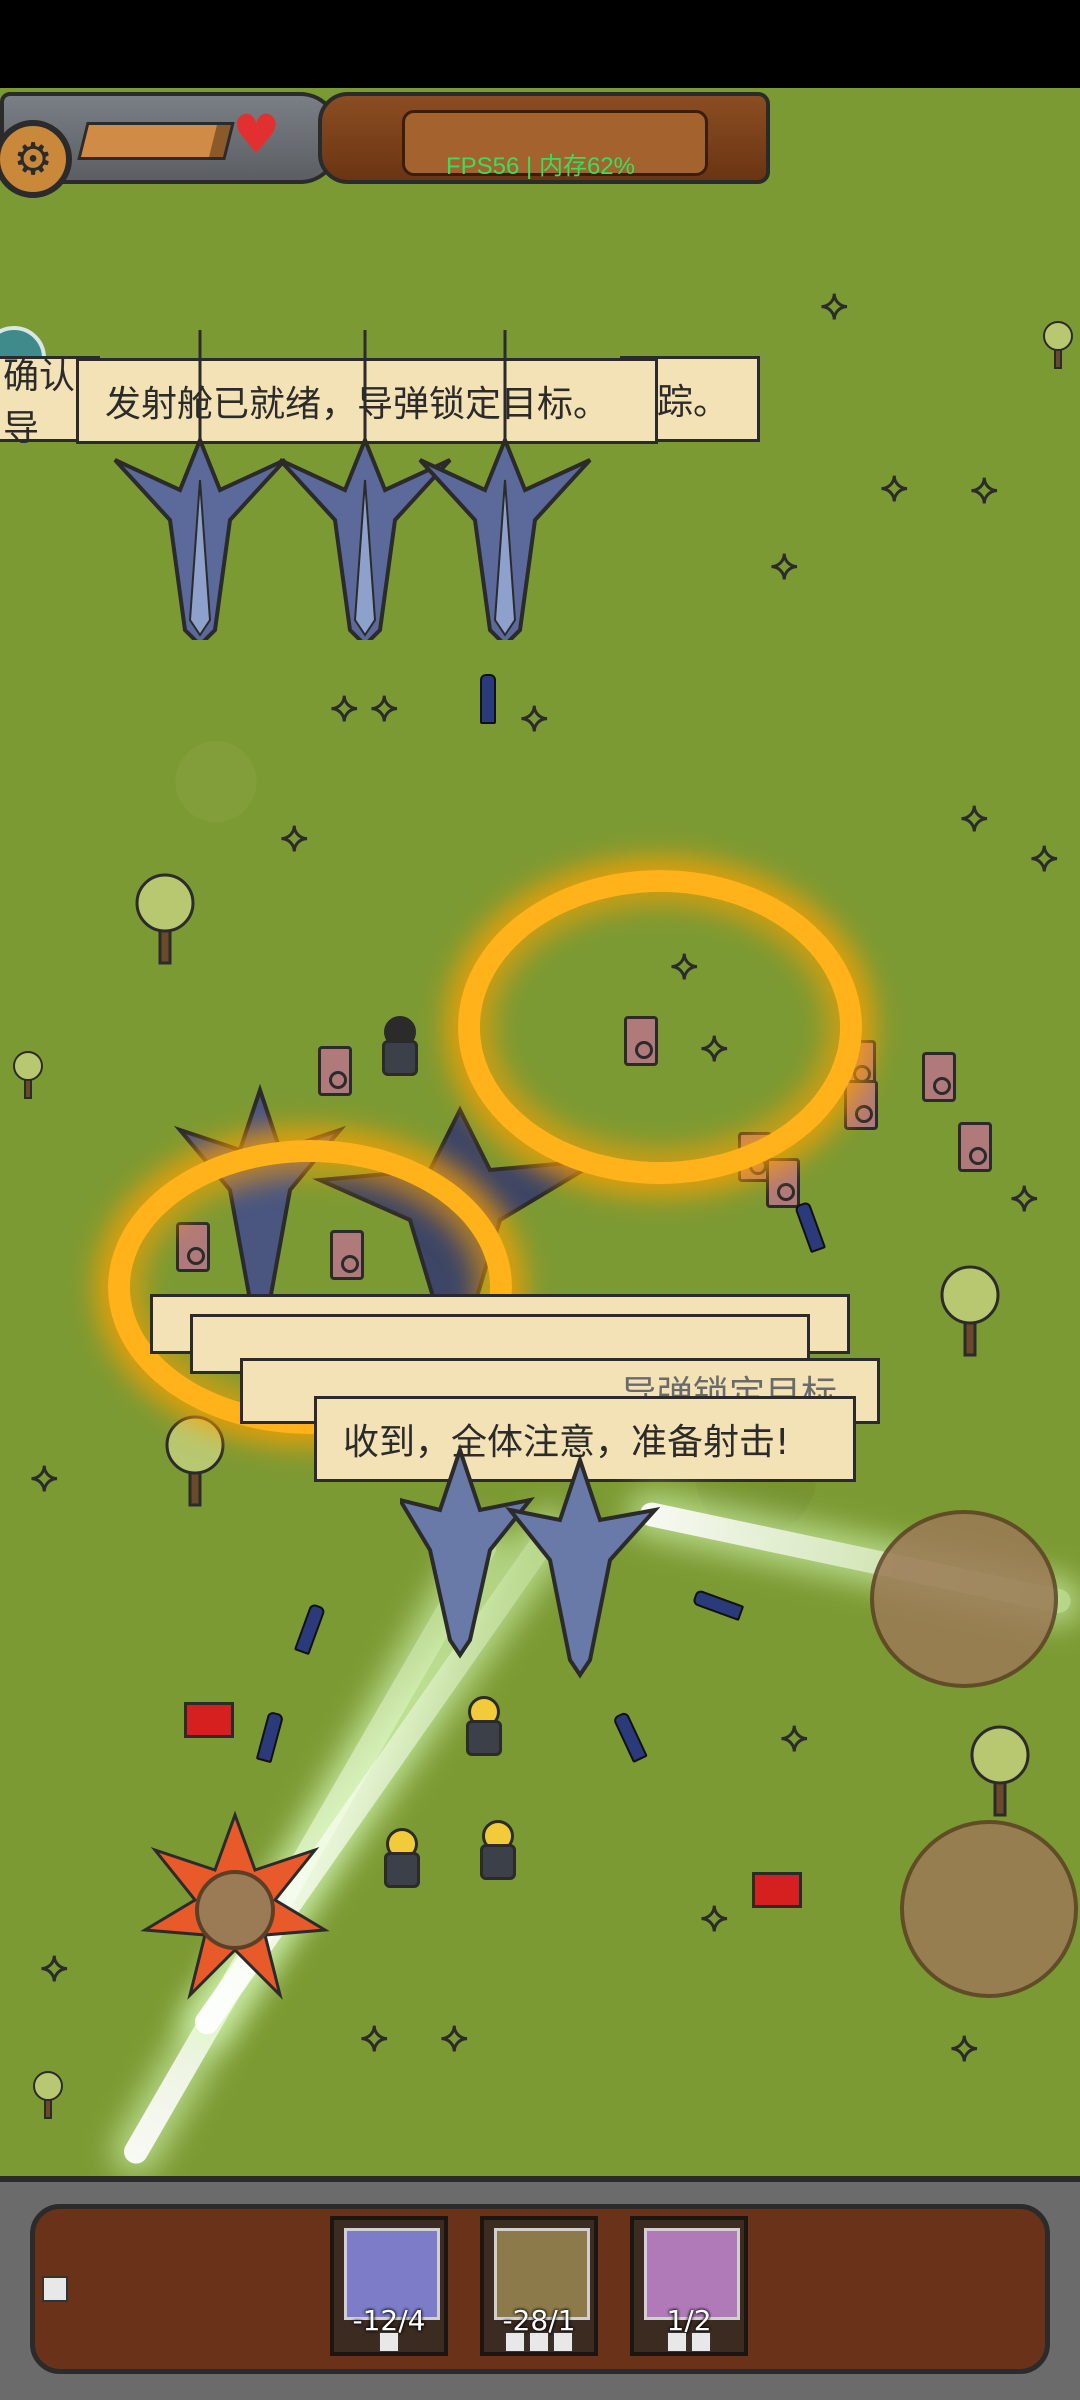 This screenshot has width=1080, height=2400. Describe the element at coordinates (540, 44) in the screenshot. I see `status-bar-area` at that location.